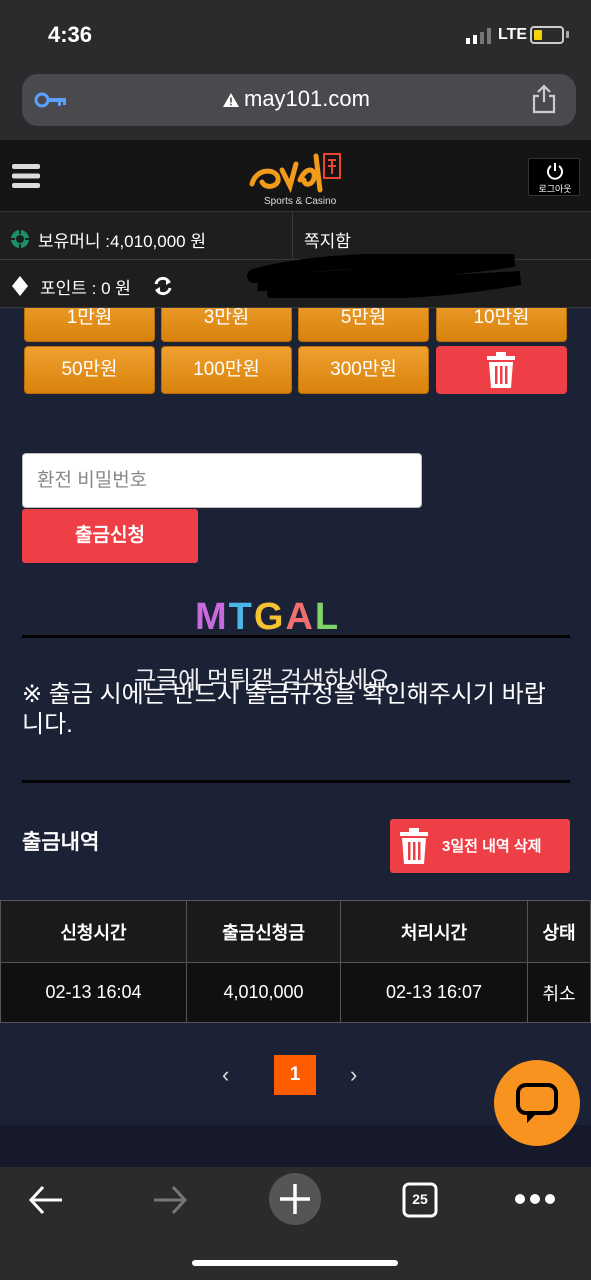 This screenshot has height=1280, width=591. Describe the element at coordinates (170, 1200) in the screenshot. I see `forward-arrow-icon` at that location.